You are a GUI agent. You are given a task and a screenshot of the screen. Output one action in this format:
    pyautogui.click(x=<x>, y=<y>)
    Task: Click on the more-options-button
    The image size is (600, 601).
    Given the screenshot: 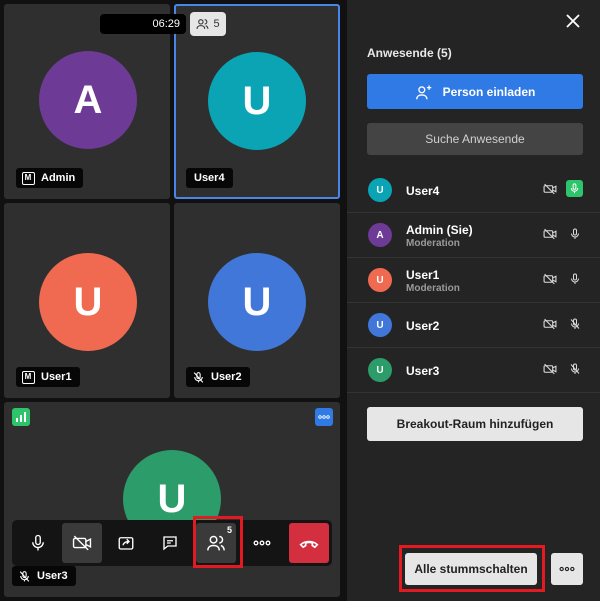 What is the action you would take?
    pyautogui.click(x=262, y=543)
    